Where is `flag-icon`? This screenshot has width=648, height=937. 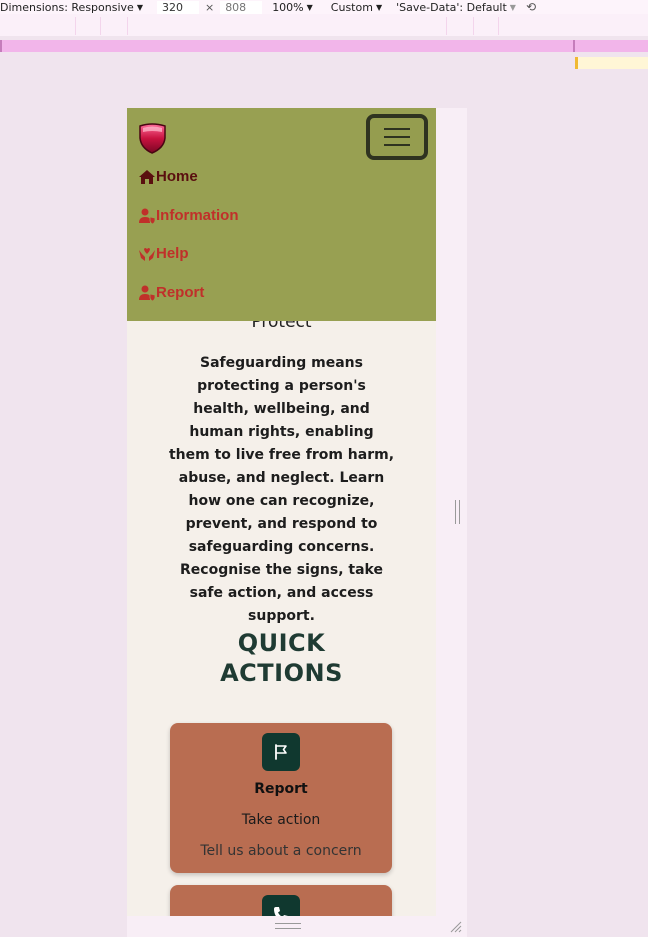
flag-icon is located at coordinates (281, 752).